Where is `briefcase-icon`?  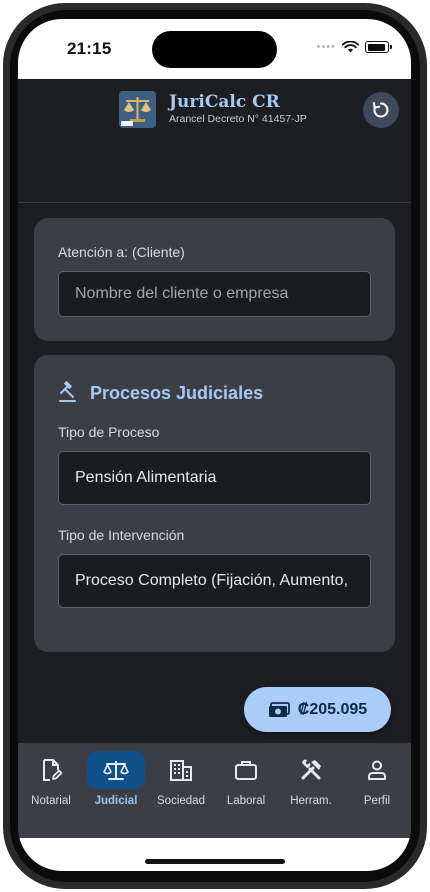
briefcase-icon is located at coordinates (246, 770).